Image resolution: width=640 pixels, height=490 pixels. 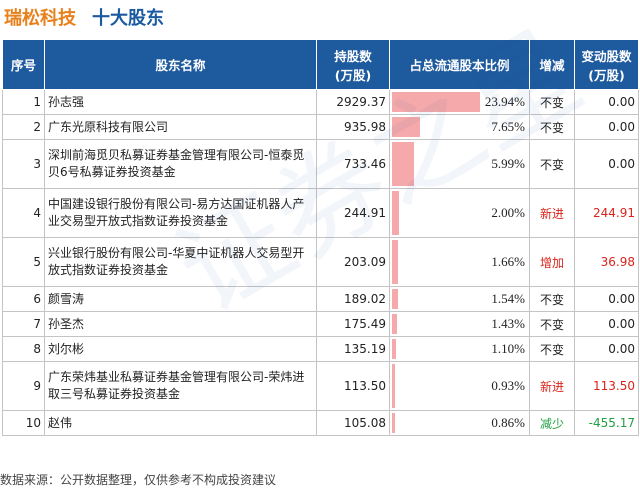 What do you see at coordinates (180, 349) in the screenshot?
I see `holder-name-cell: 刘尔彬` at bounding box center [180, 349].